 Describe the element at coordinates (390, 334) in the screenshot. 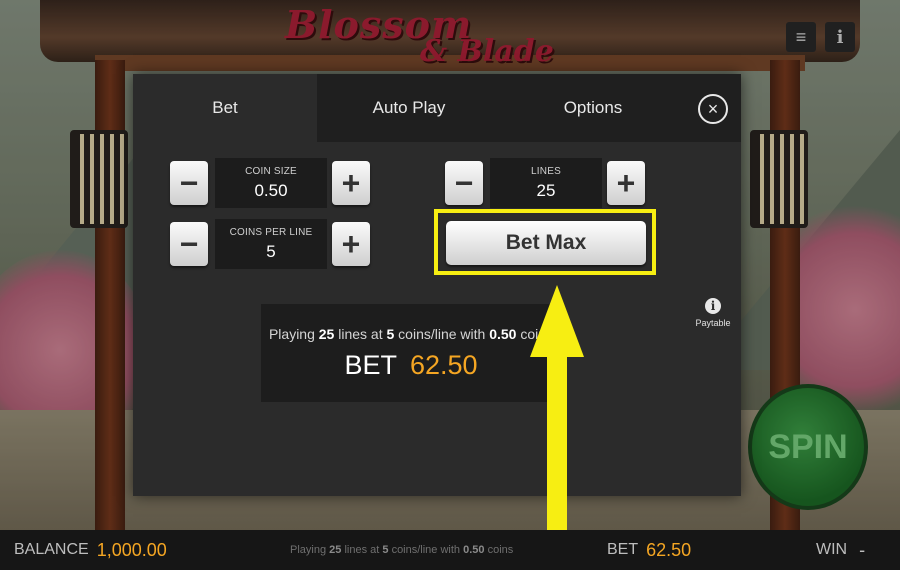

I see `summary-coins: 5` at that location.